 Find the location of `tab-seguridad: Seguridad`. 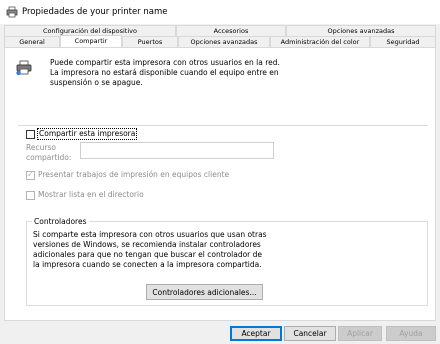

tab-seguridad: Seguridad is located at coordinates (403, 41).